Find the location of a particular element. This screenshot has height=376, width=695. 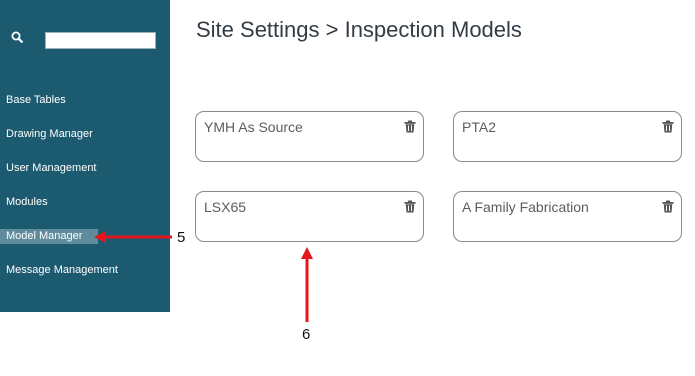

sidebar-item-modules: Modules is located at coordinates (85, 202).